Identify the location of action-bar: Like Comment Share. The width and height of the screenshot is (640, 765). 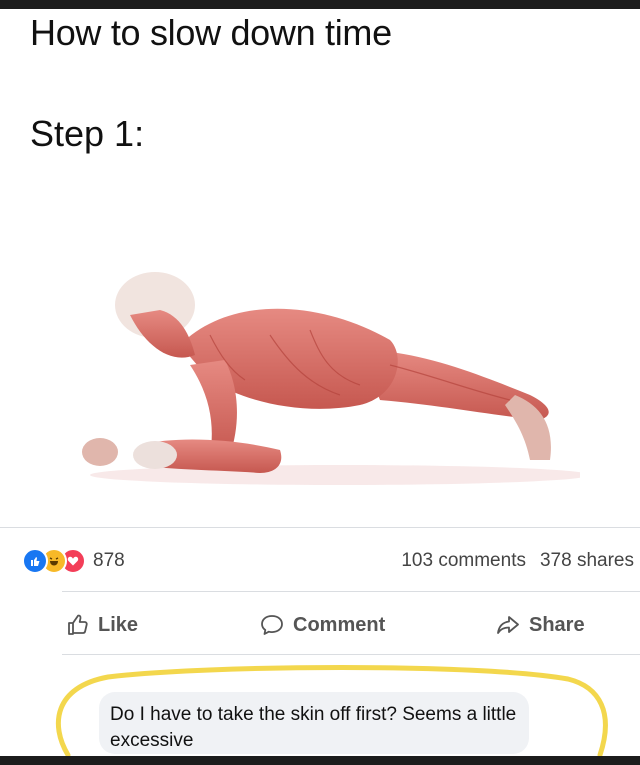
(320, 625).